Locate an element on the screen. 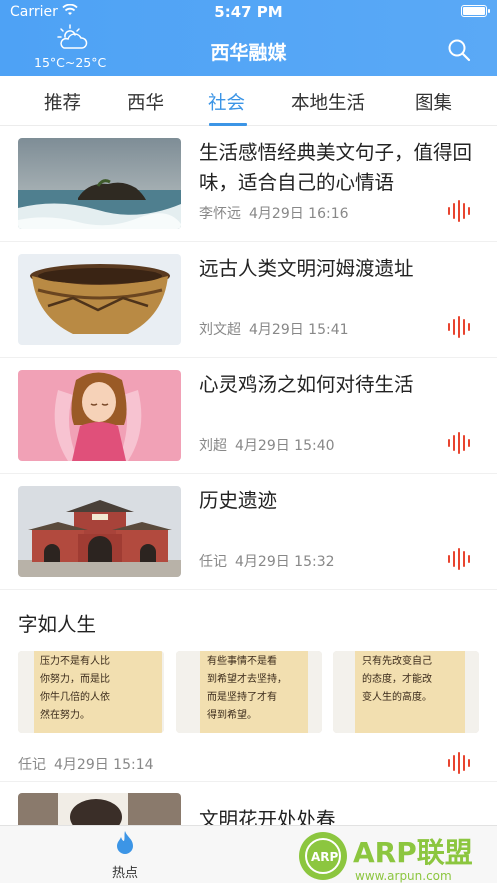 This screenshot has height=883, width=497. calligraphy-line: 你牛几倍的人依 is located at coordinates (75, 696).